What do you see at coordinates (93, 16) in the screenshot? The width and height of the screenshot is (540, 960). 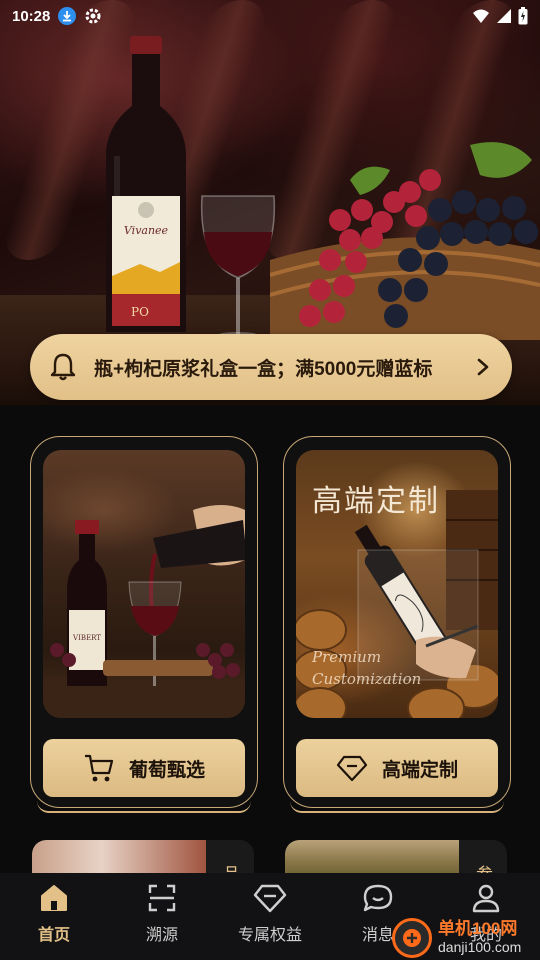 I see `settings-gear-icon` at bounding box center [93, 16].